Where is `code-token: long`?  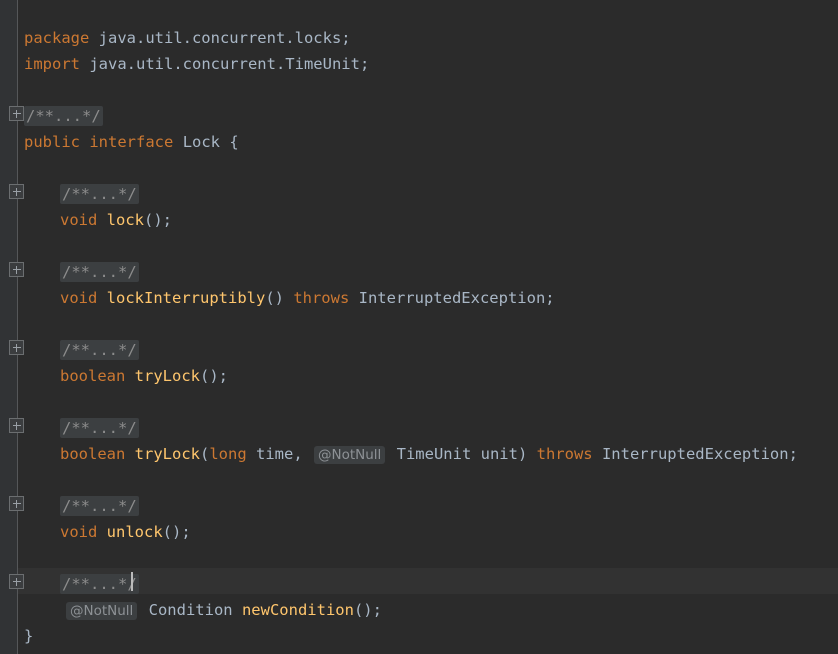
code-token: long is located at coordinates (228, 454).